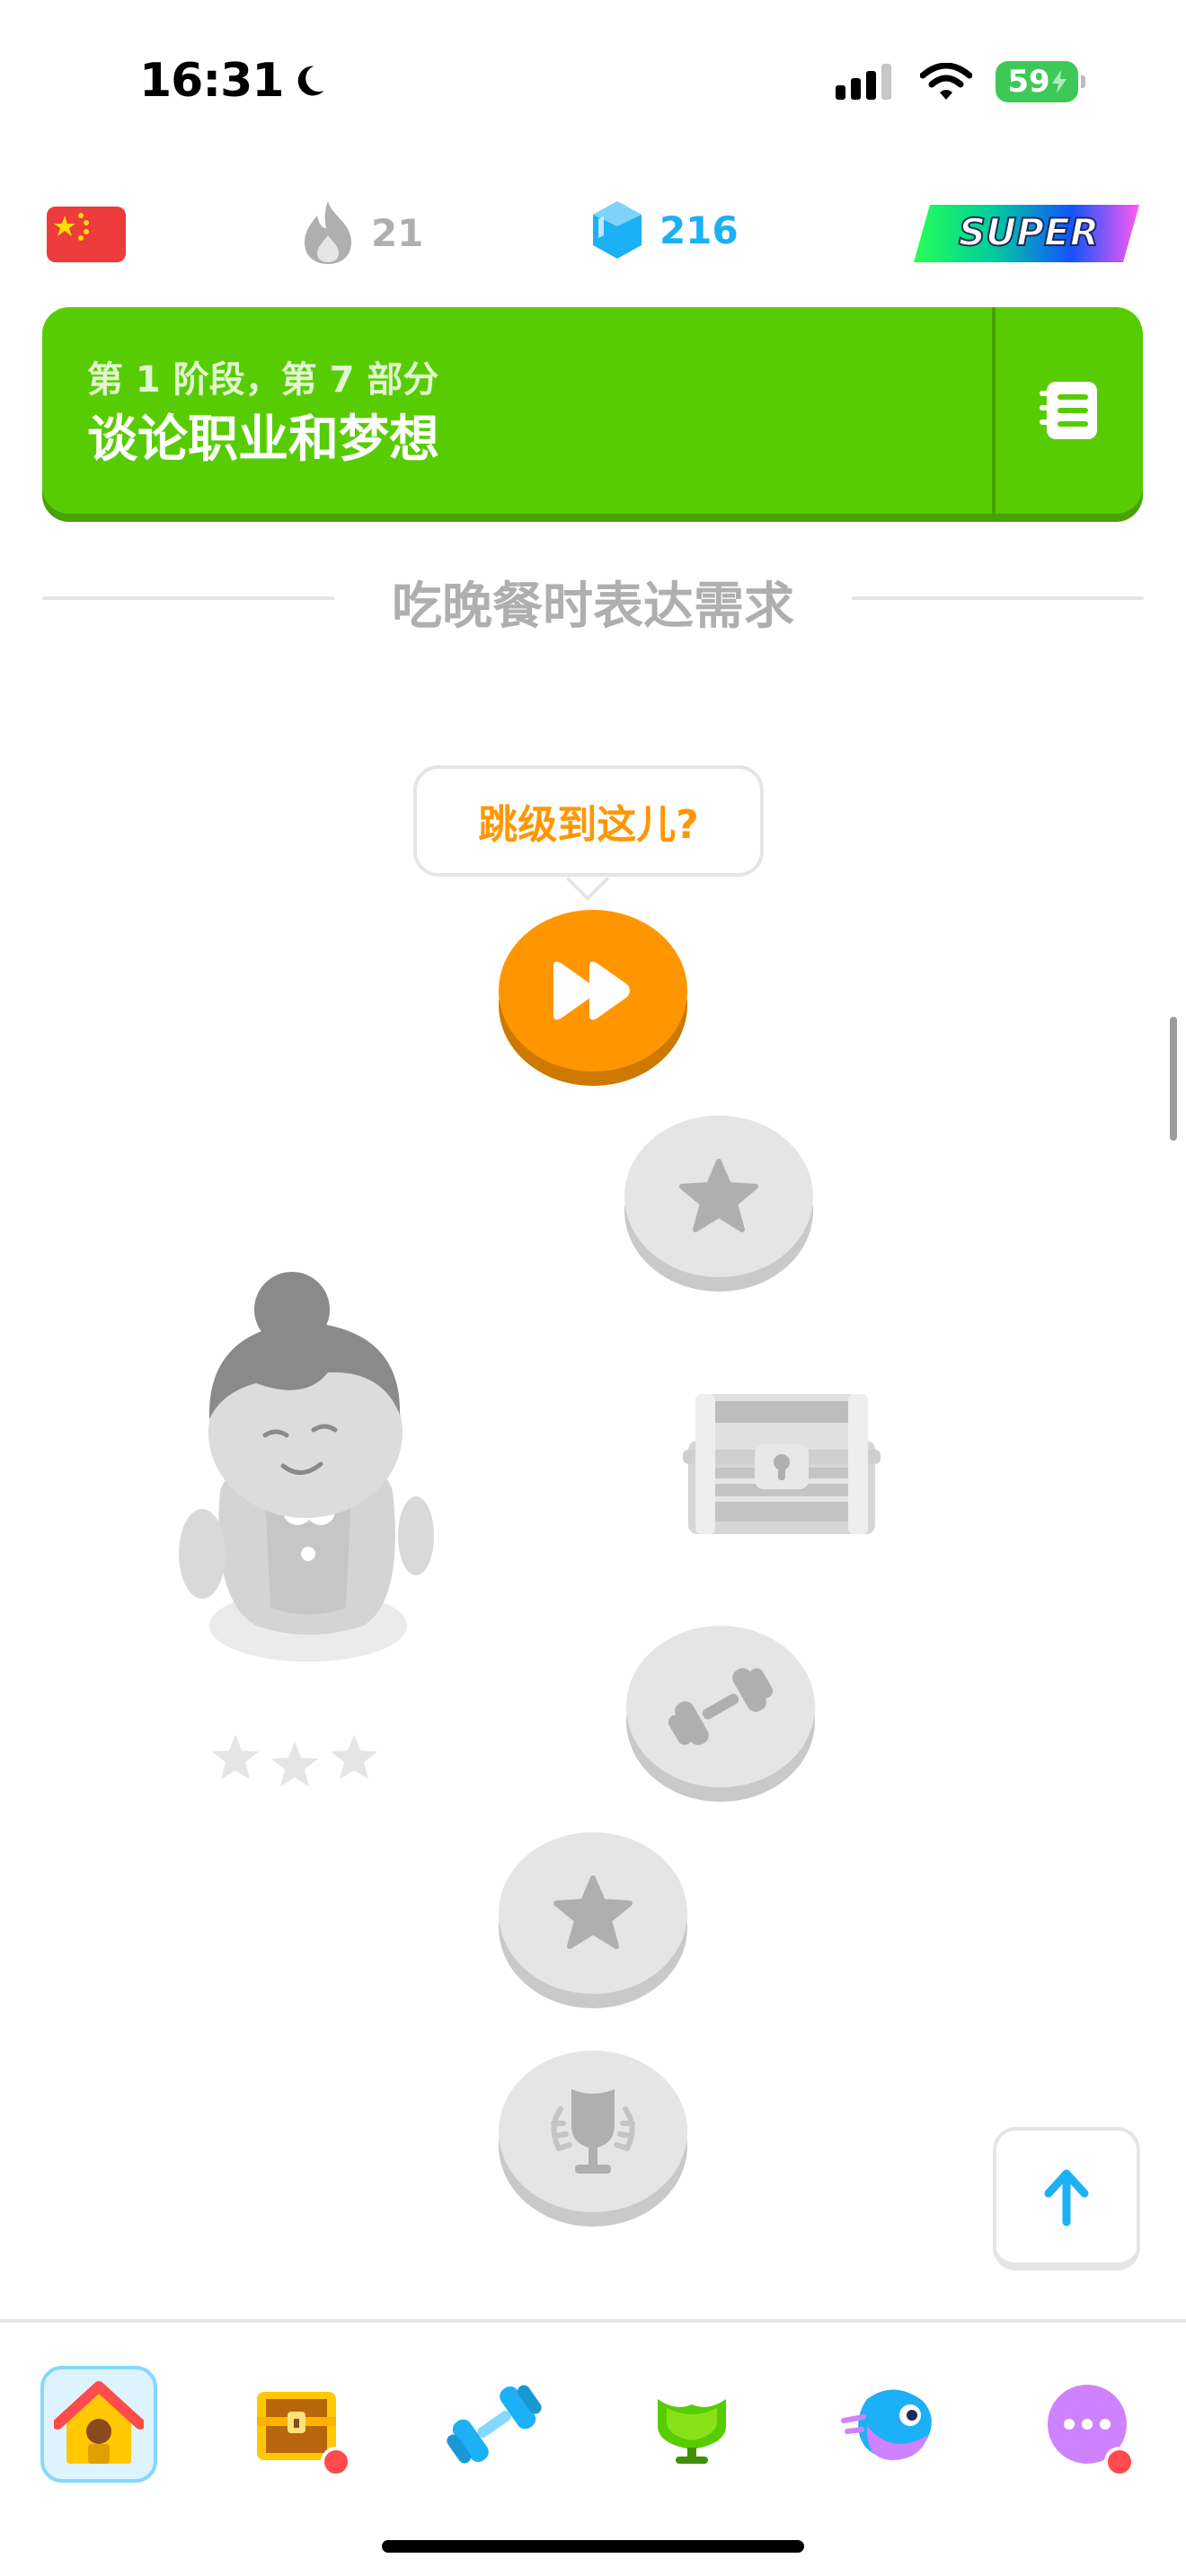 The width and height of the screenshot is (1186, 2576). I want to click on nav-home, so click(98, 2424).